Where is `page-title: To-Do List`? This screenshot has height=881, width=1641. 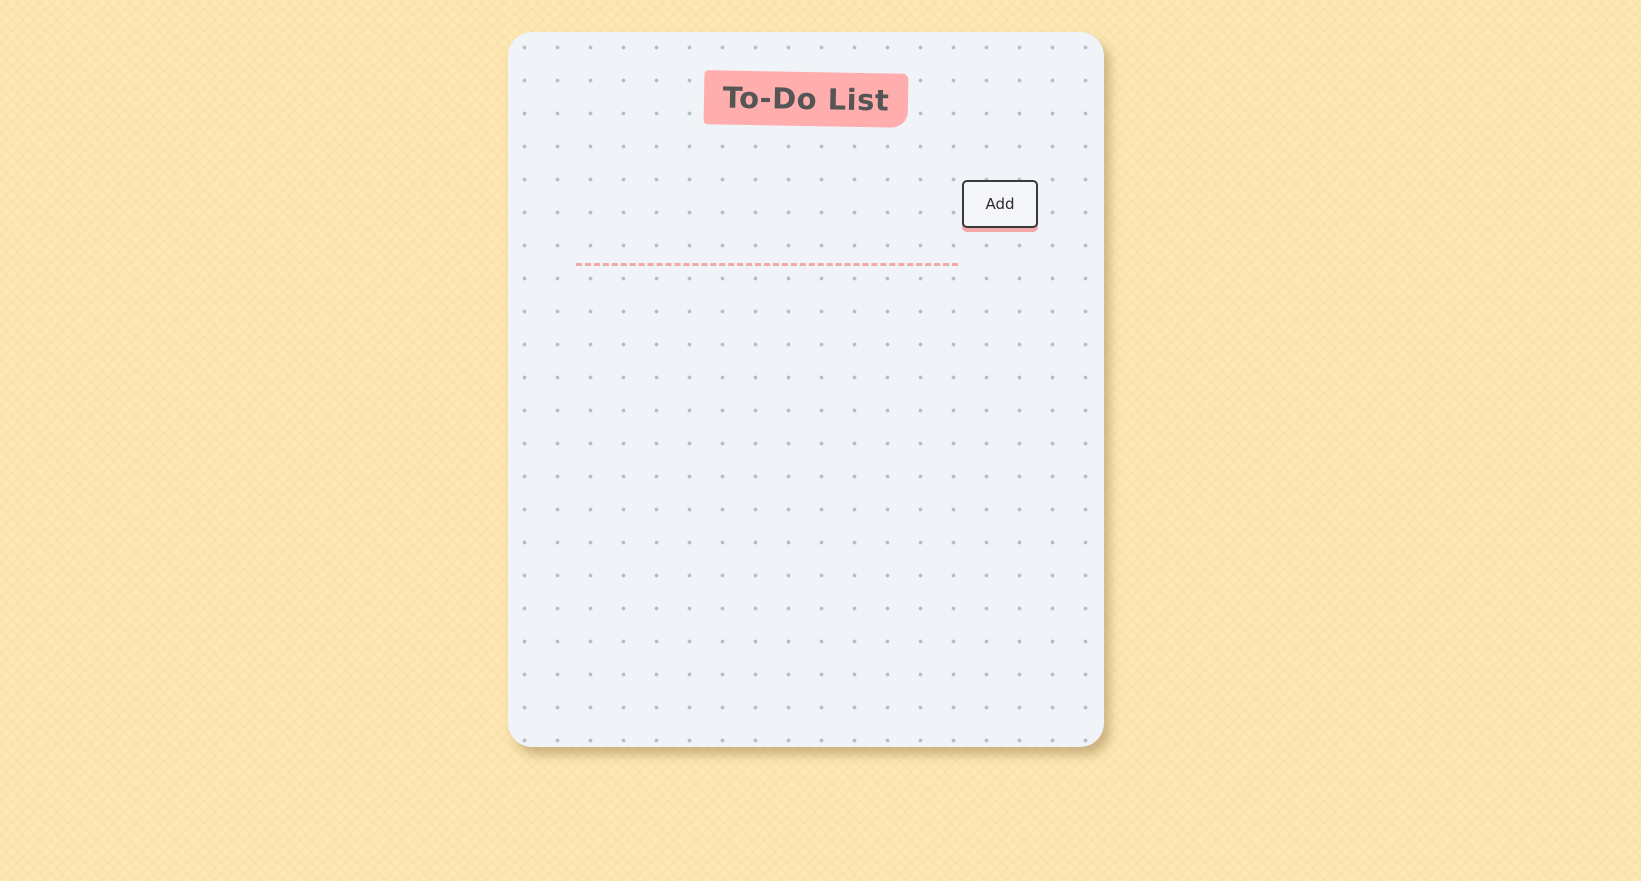 page-title: To-Do List is located at coordinates (806, 99).